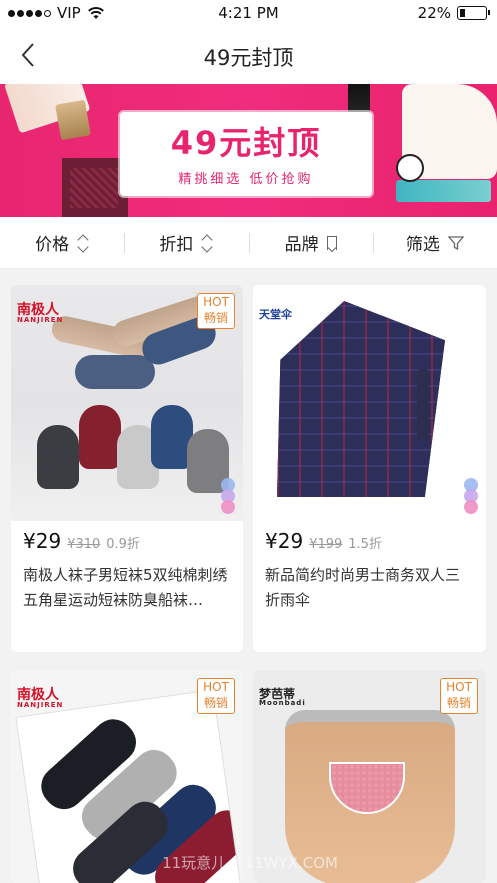 The image size is (497, 883). What do you see at coordinates (282, 697) in the screenshot?
I see `brand-logo: 梦芭蒂 Moonbadi` at bounding box center [282, 697].